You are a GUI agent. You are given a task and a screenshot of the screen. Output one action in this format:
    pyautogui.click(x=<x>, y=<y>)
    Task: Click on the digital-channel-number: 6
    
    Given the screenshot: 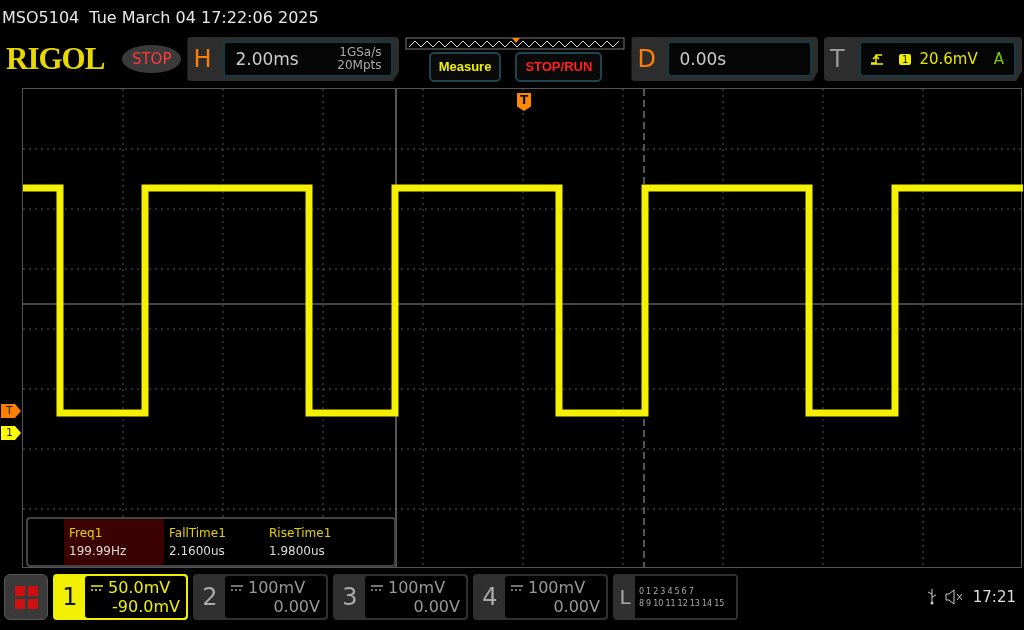 What is the action you would take?
    pyautogui.click(x=684, y=591)
    